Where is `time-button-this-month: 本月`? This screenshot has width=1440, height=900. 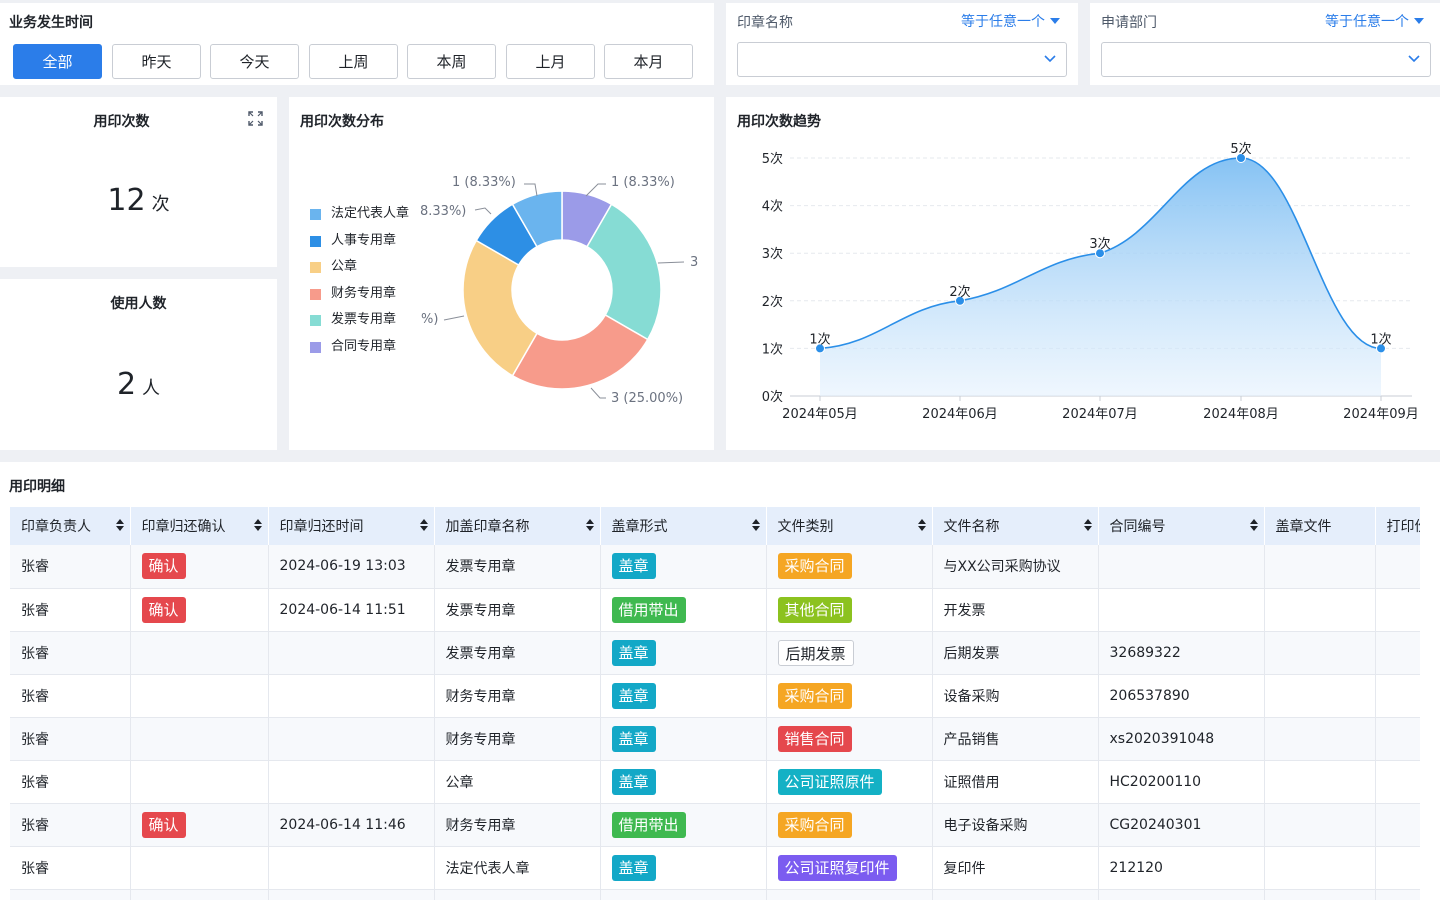 time-button-this-month: 本月 is located at coordinates (648, 61).